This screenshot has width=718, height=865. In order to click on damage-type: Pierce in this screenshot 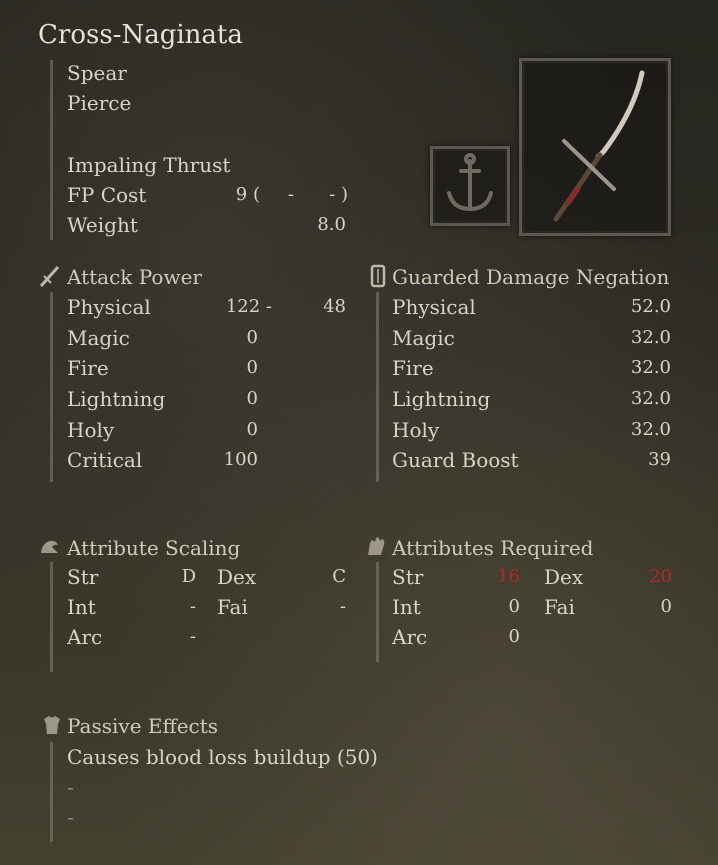, I will do `click(99, 103)`.